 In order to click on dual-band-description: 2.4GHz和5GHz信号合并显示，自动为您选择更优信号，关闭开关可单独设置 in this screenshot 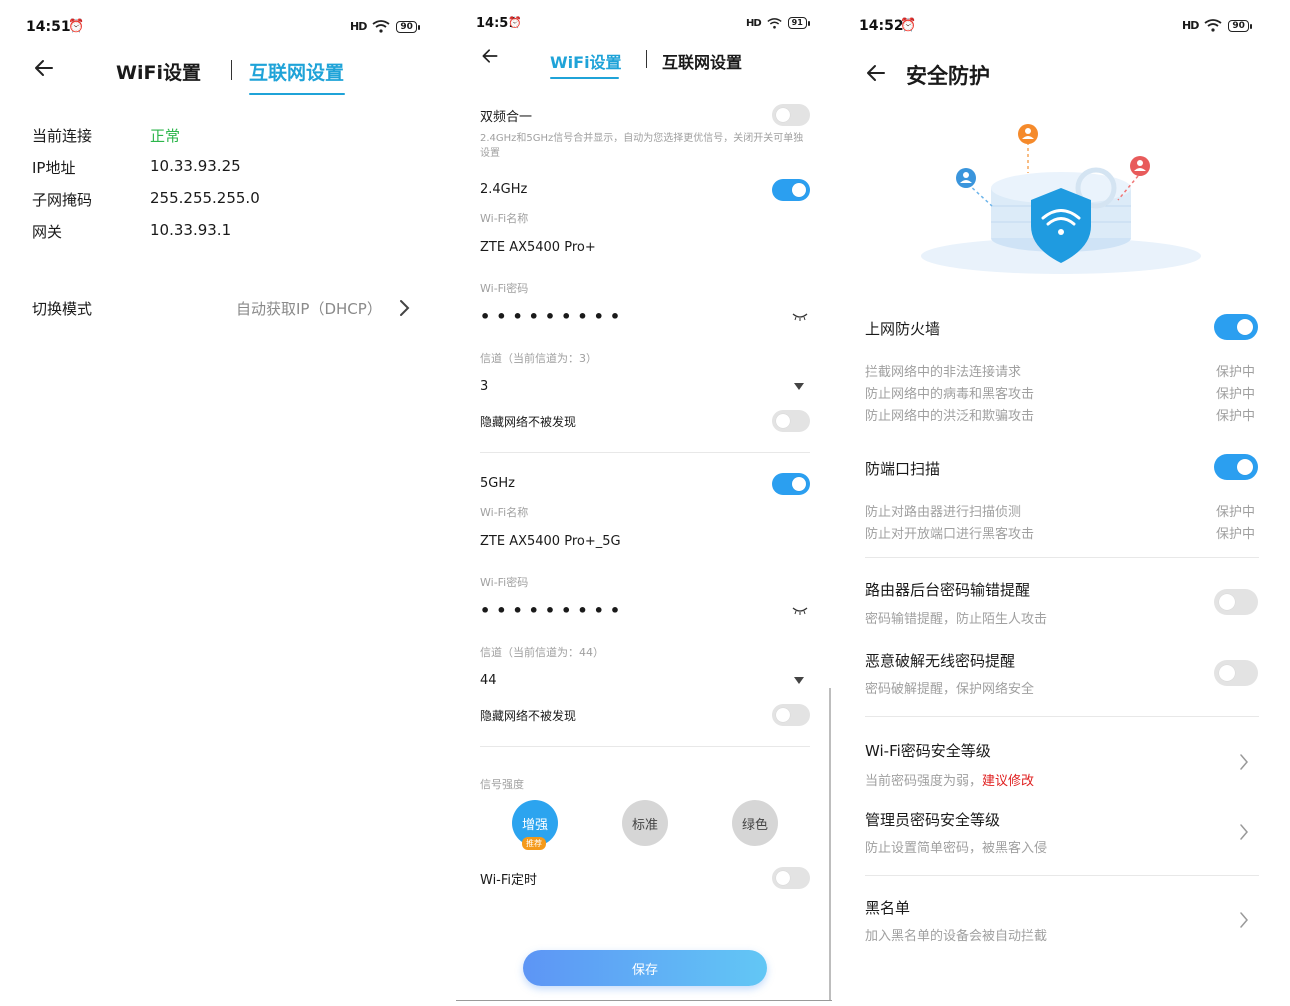, I will do `click(642, 146)`.